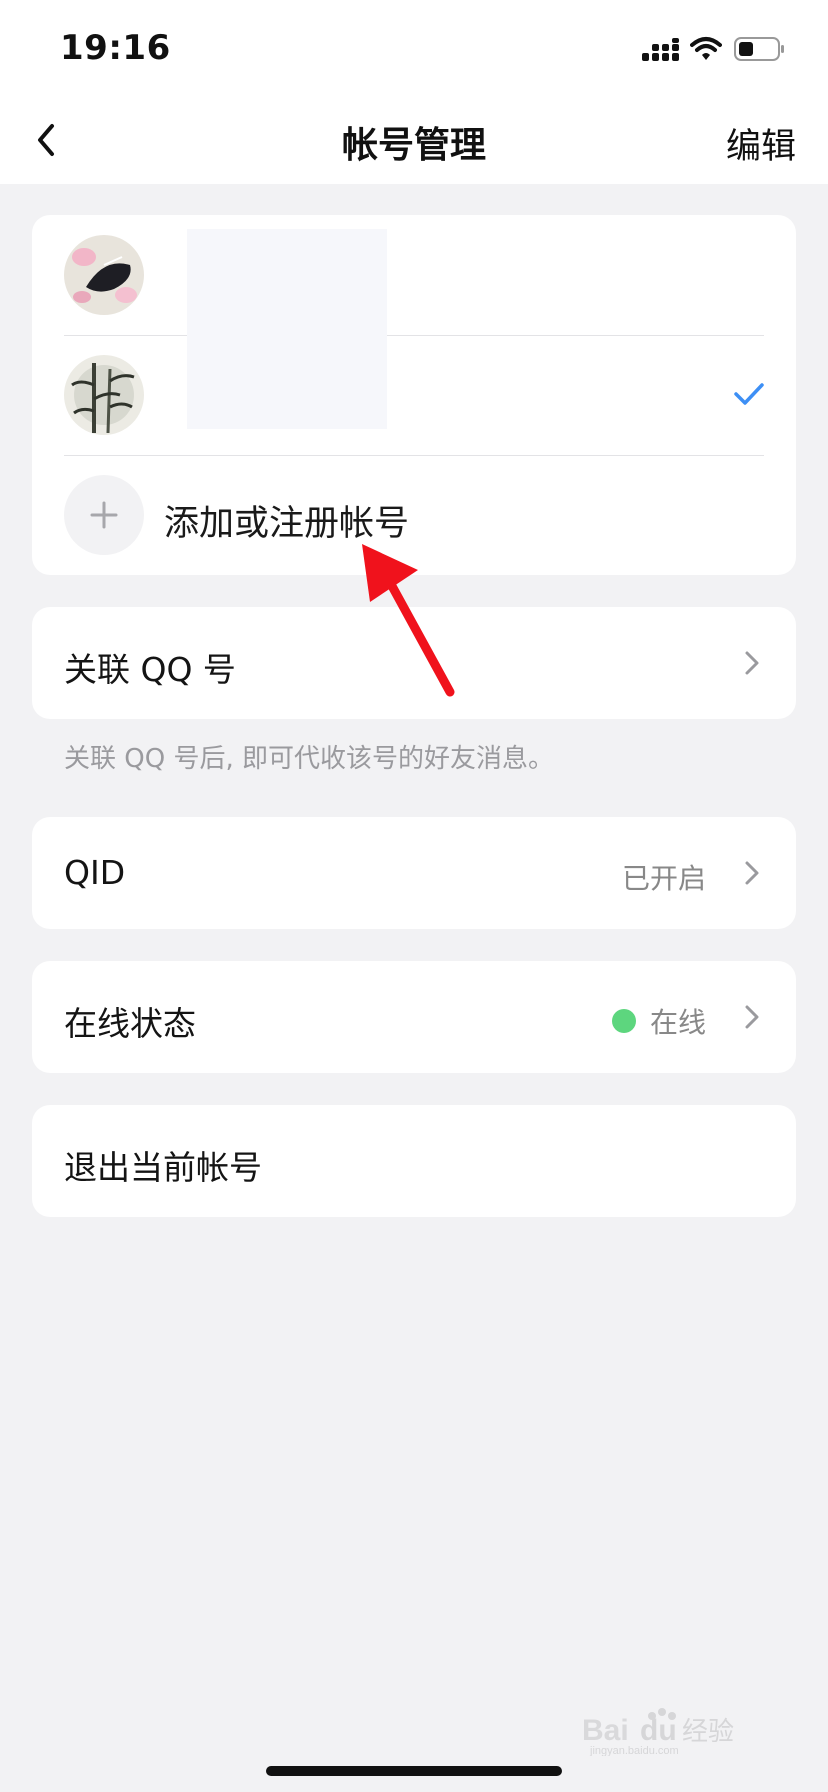 The image size is (828, 1792). What do you see at coordinates (287, 329) in the screenshot?
I see `redacted-account-names` at bounding box center [287, 329].